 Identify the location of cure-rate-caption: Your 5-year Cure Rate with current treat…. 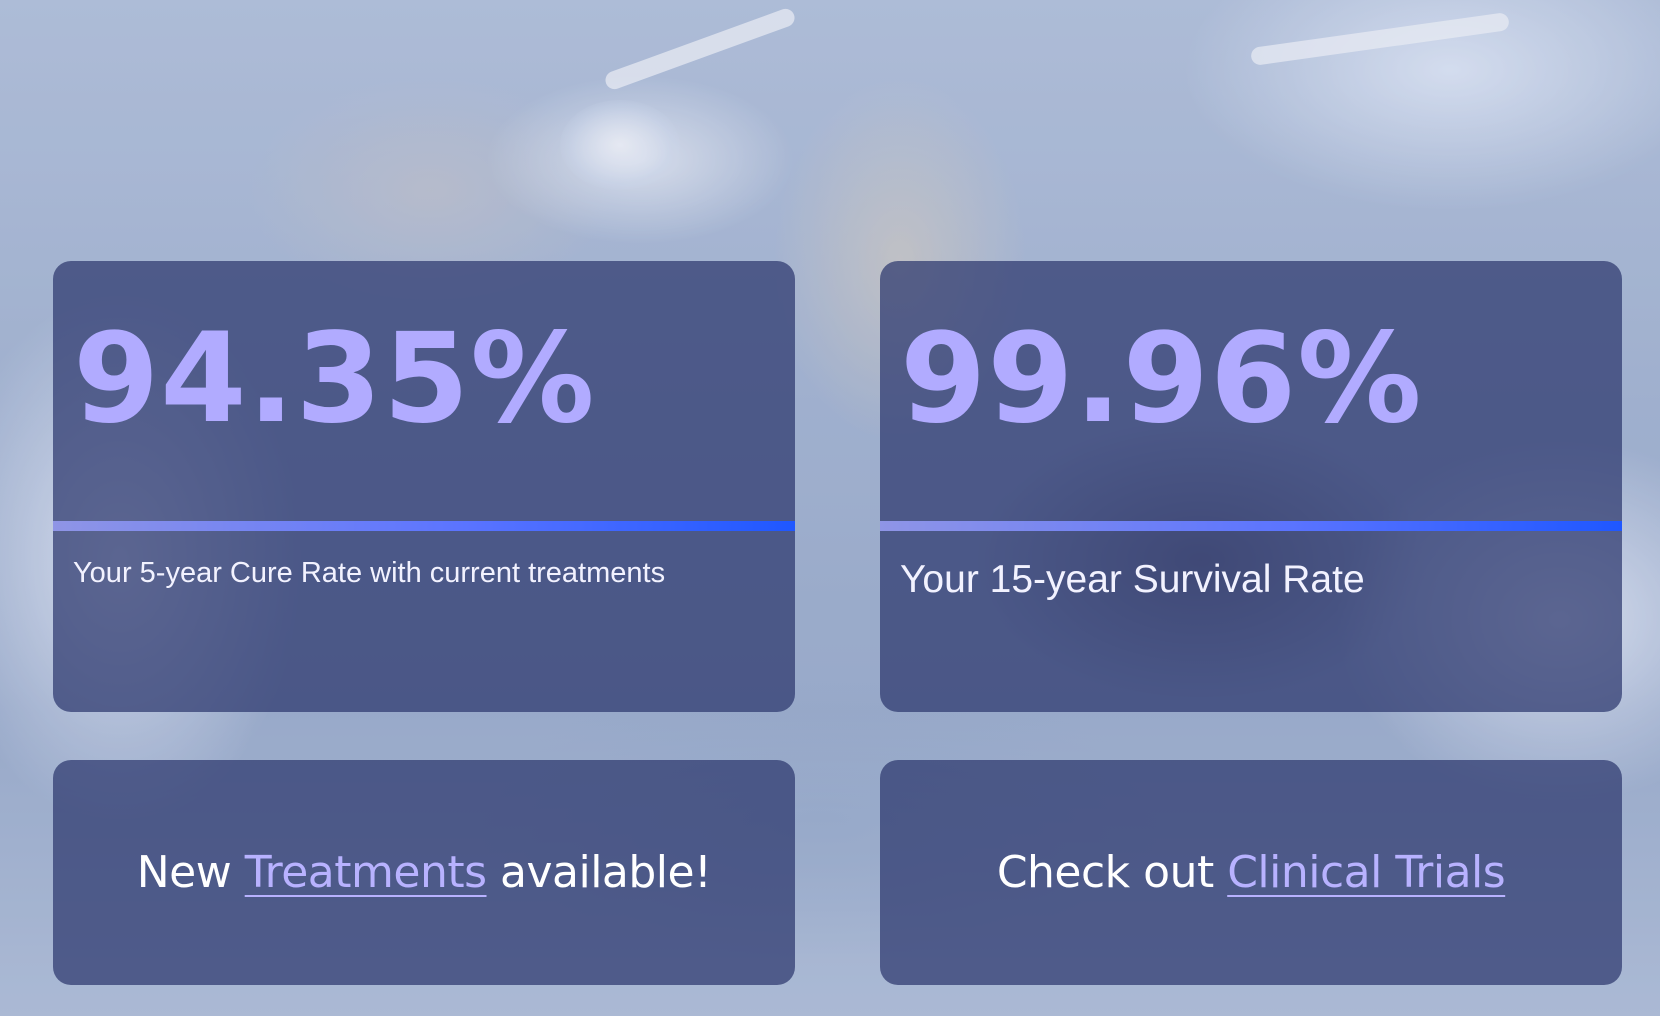
(369, 573).